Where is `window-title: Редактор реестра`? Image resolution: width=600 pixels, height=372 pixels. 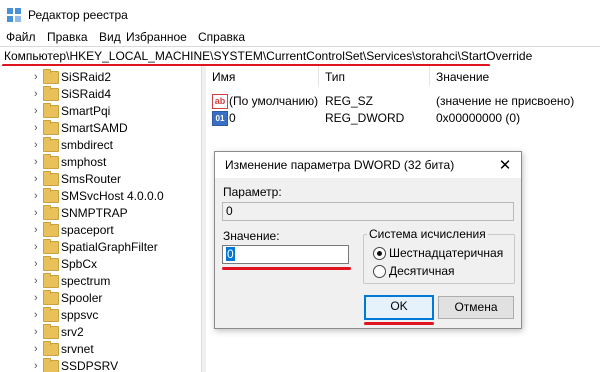
window-title: Редактор реестра is located at coordinates (78, 15).